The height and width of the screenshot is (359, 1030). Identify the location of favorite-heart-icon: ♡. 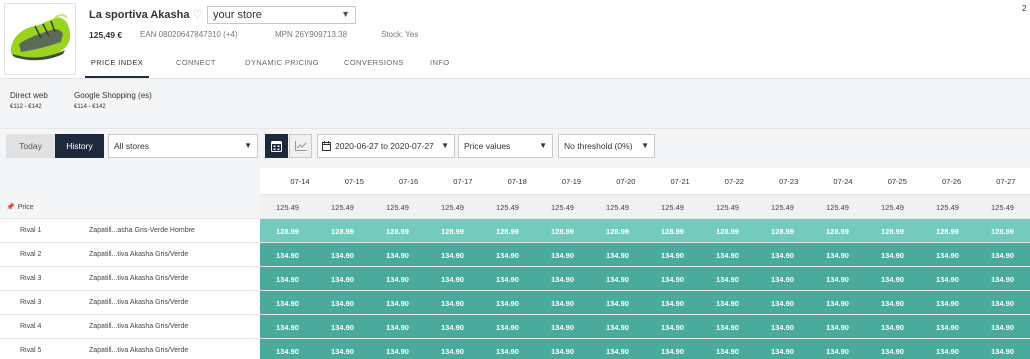
(197, 15).